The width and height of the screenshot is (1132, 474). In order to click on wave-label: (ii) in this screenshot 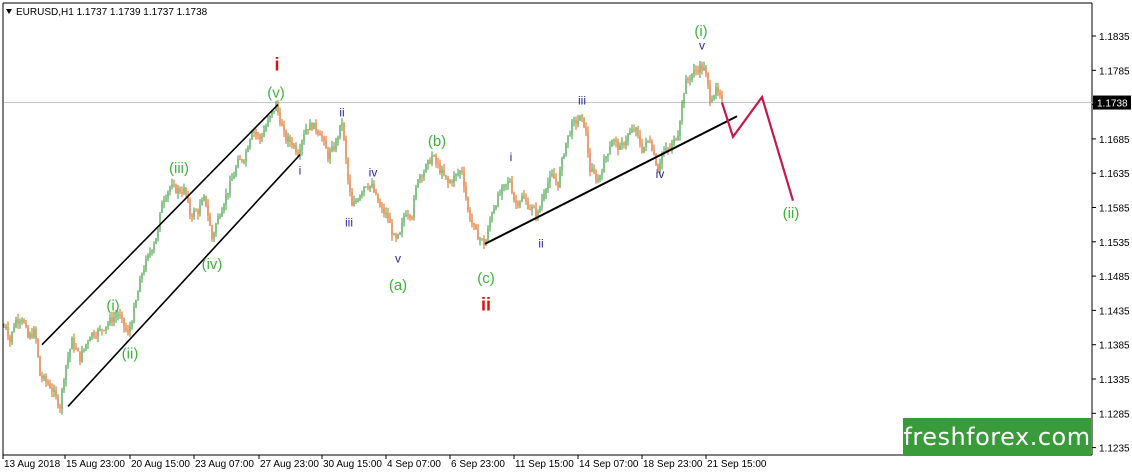, I will do `click(130, 353)`.